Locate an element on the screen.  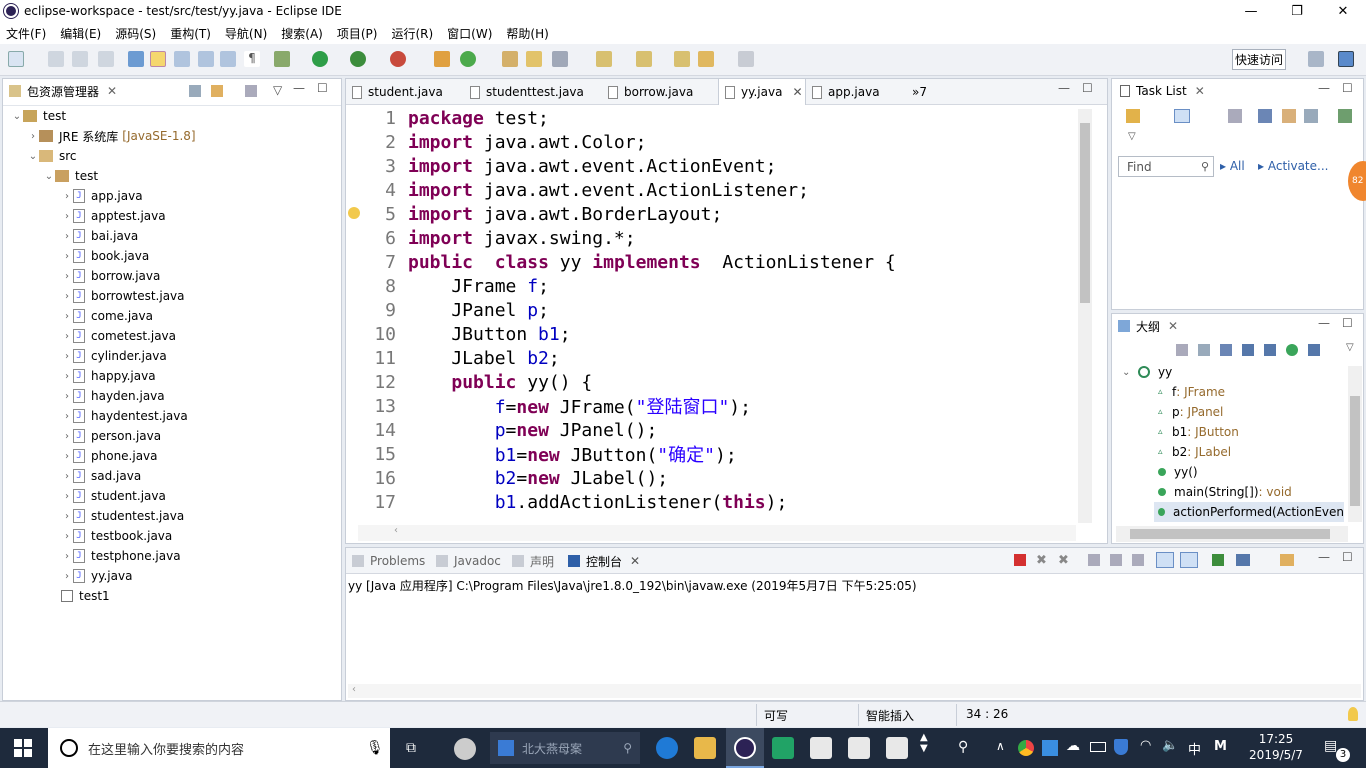
remove-launch-icon: ✖ is located at coordinates (1041, 560).